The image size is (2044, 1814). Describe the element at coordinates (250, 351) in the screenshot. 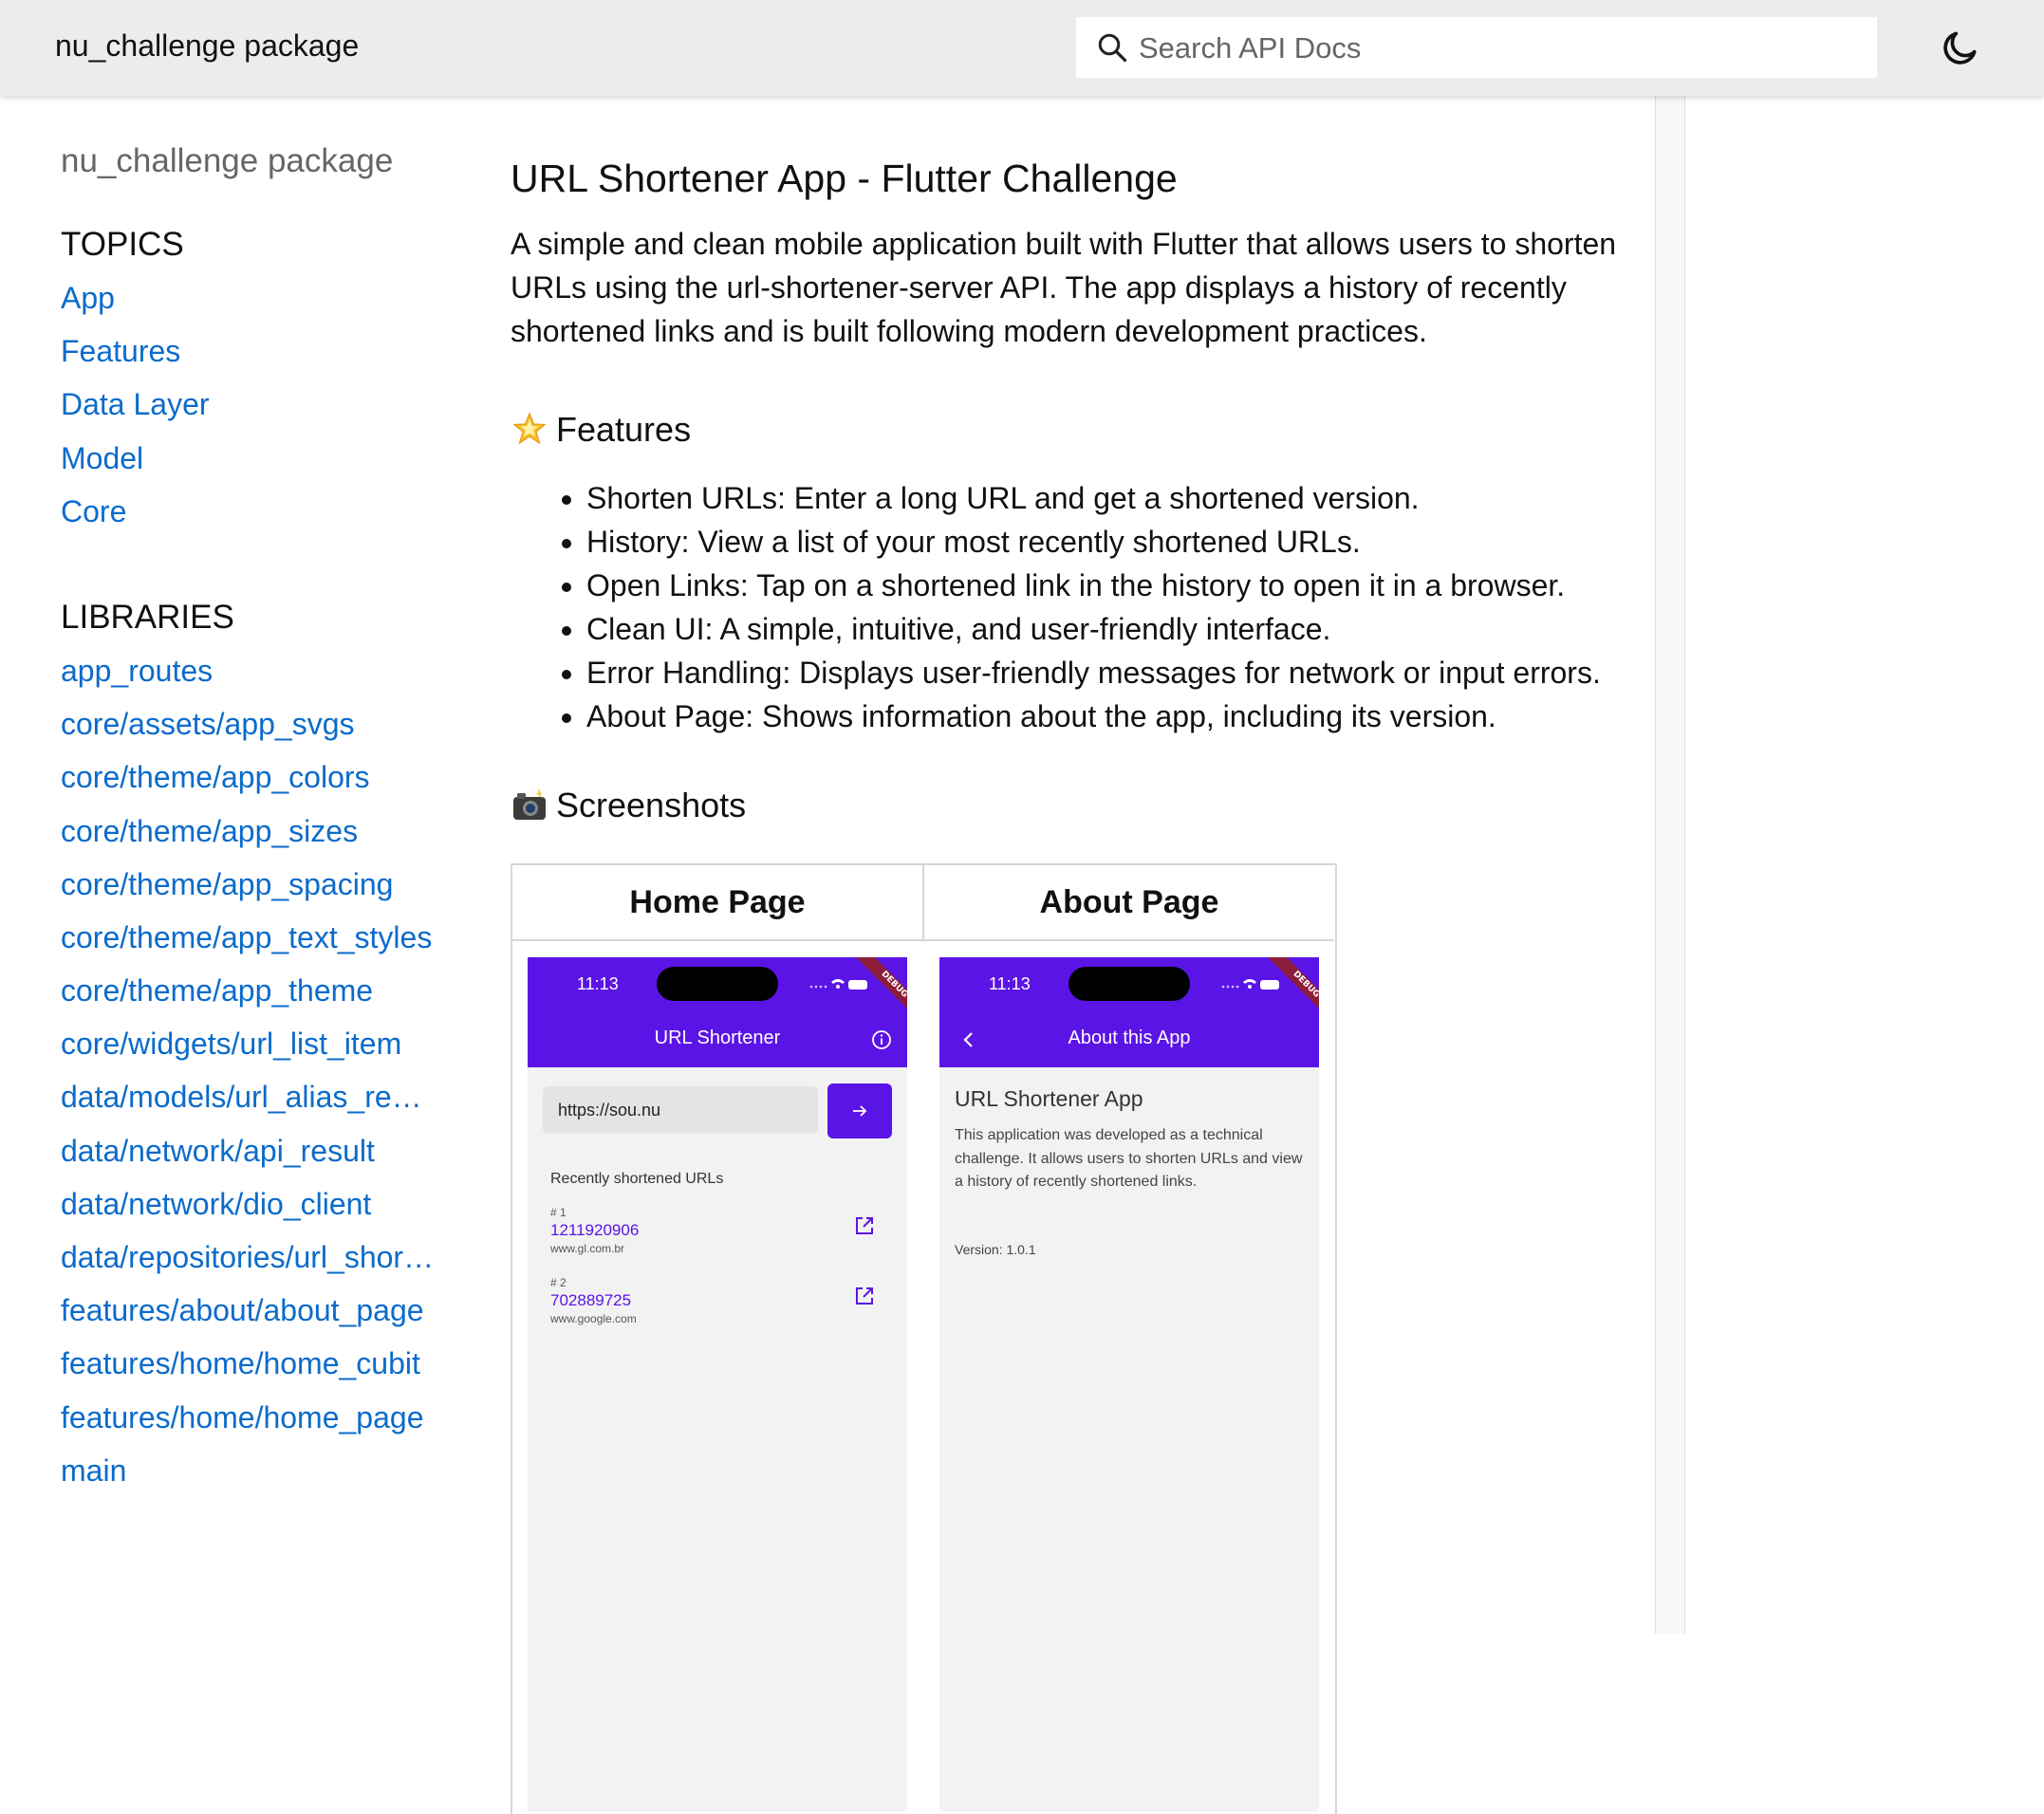

I see `topic-link-features: Features` at that location.